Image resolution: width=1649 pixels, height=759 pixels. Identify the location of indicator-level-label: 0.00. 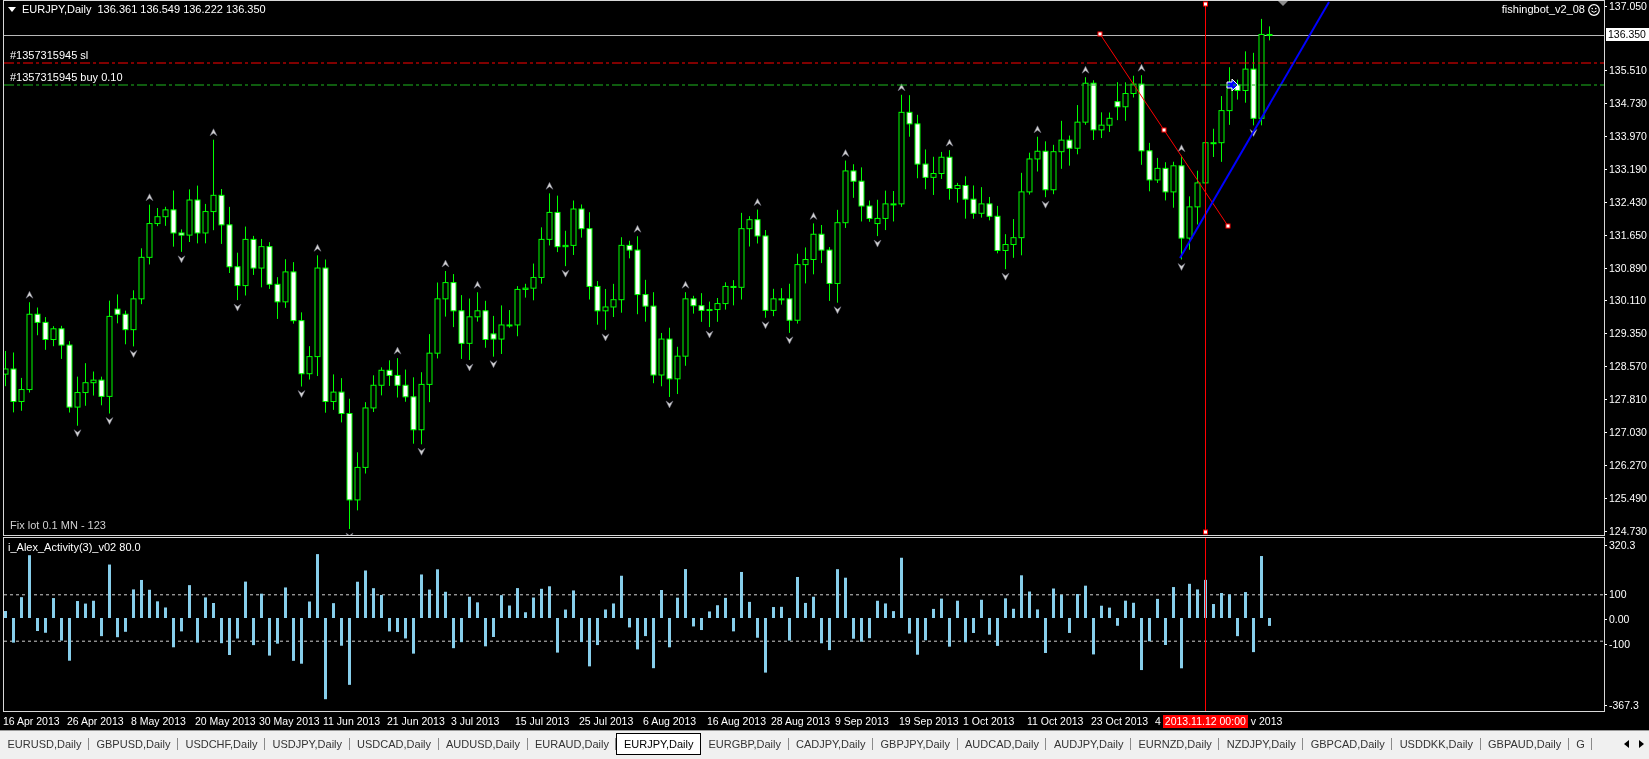
(1627, 619).